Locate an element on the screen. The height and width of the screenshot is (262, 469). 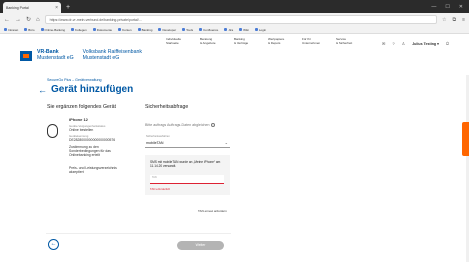
logout-icon: ⏻ is located at coordinates (447, 43).